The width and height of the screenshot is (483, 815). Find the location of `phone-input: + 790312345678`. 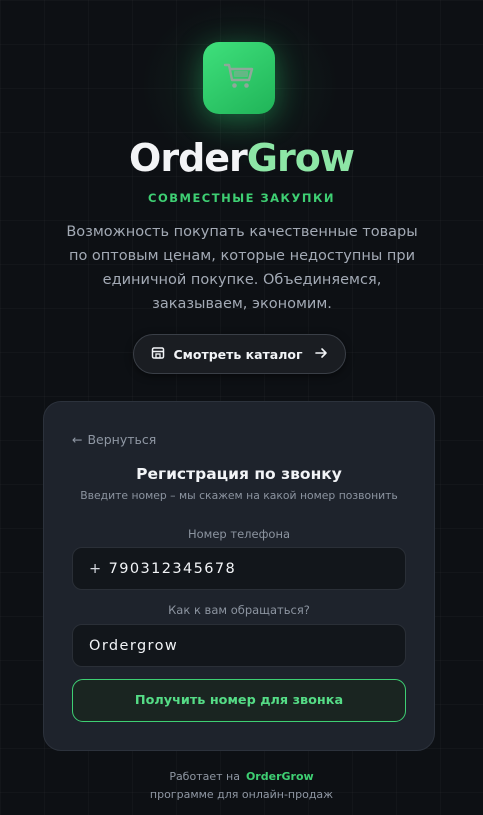

phone-input: + 790312345678 is located at coordinates (239, 568).